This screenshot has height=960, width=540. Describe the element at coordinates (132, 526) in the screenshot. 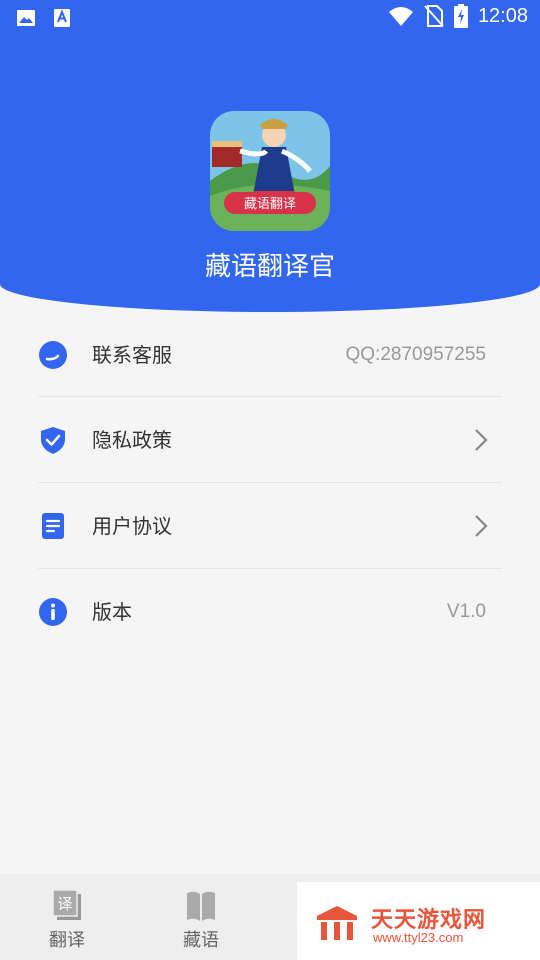

I see `menu-label: 用户协议` at that location.